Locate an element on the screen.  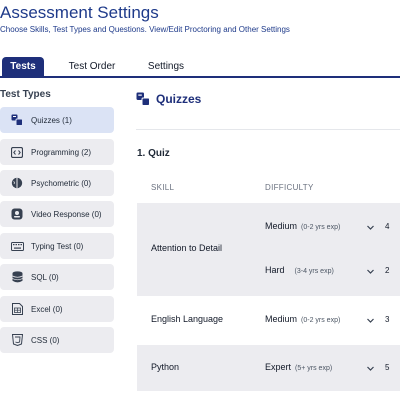
section-title: Quizzes is located at coordinates (168, 99).